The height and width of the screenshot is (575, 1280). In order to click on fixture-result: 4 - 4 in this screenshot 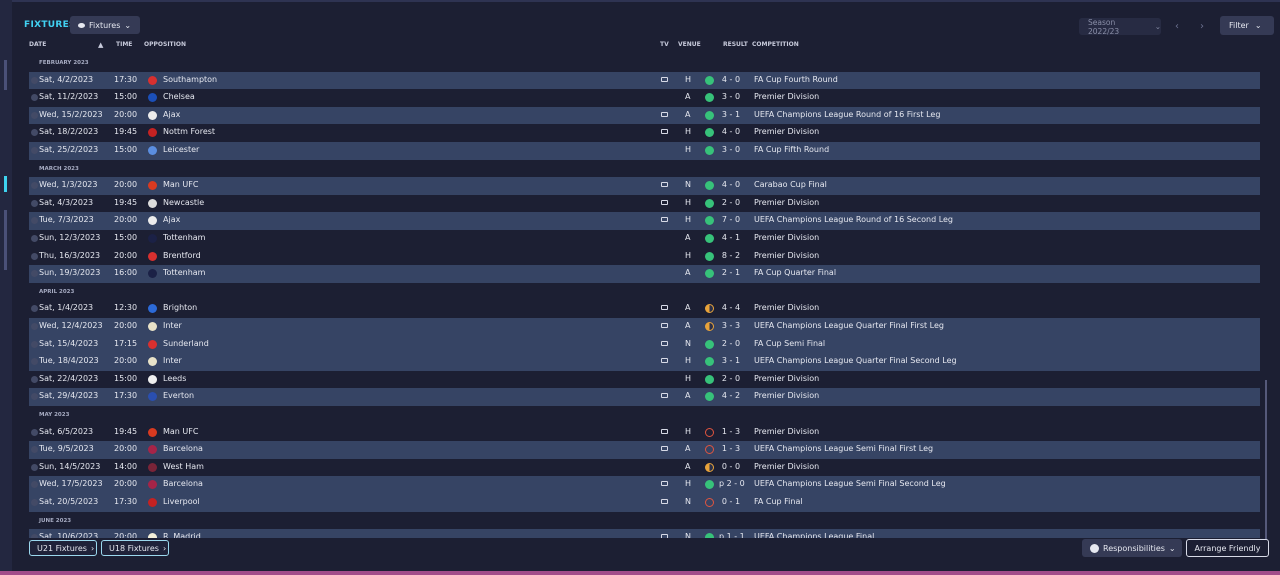, I will do `click(731, 307)`.